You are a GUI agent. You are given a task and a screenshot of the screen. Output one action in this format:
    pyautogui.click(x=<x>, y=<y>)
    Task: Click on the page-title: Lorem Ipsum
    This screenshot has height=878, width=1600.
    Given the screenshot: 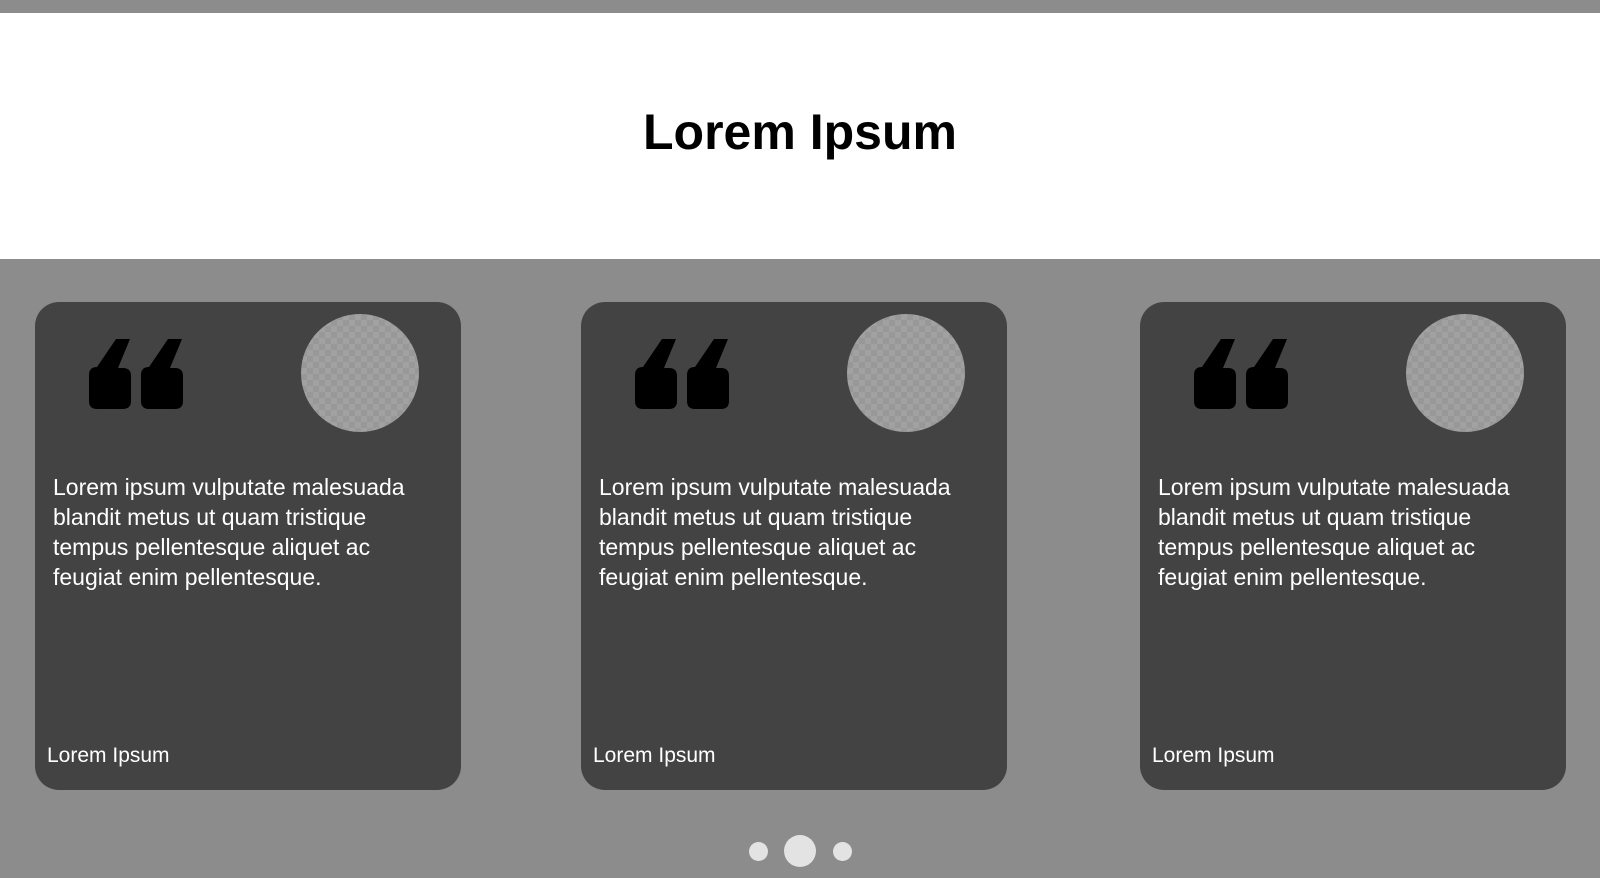 What is the action you would take?
    pyautogui.click(x=800, y=132)
    